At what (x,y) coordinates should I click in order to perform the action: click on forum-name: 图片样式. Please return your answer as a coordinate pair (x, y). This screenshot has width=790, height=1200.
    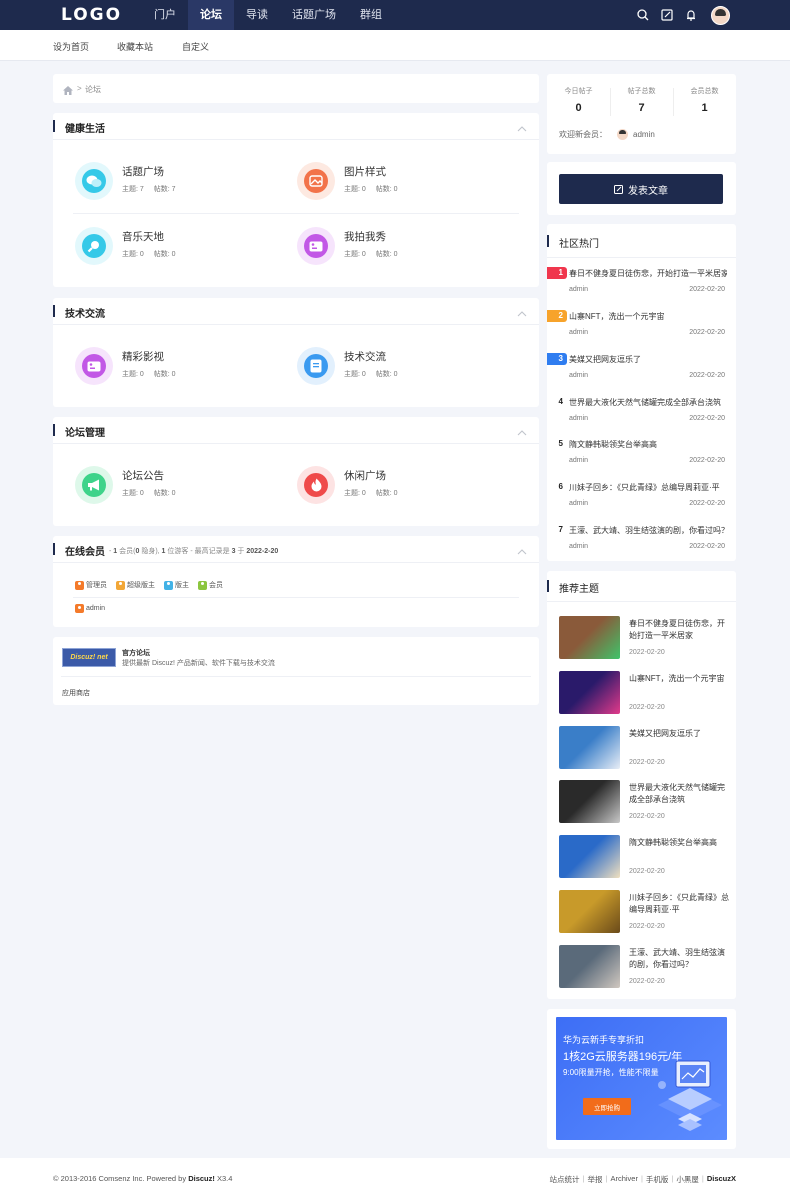
    Looking at the image, I should click on (365, 171).